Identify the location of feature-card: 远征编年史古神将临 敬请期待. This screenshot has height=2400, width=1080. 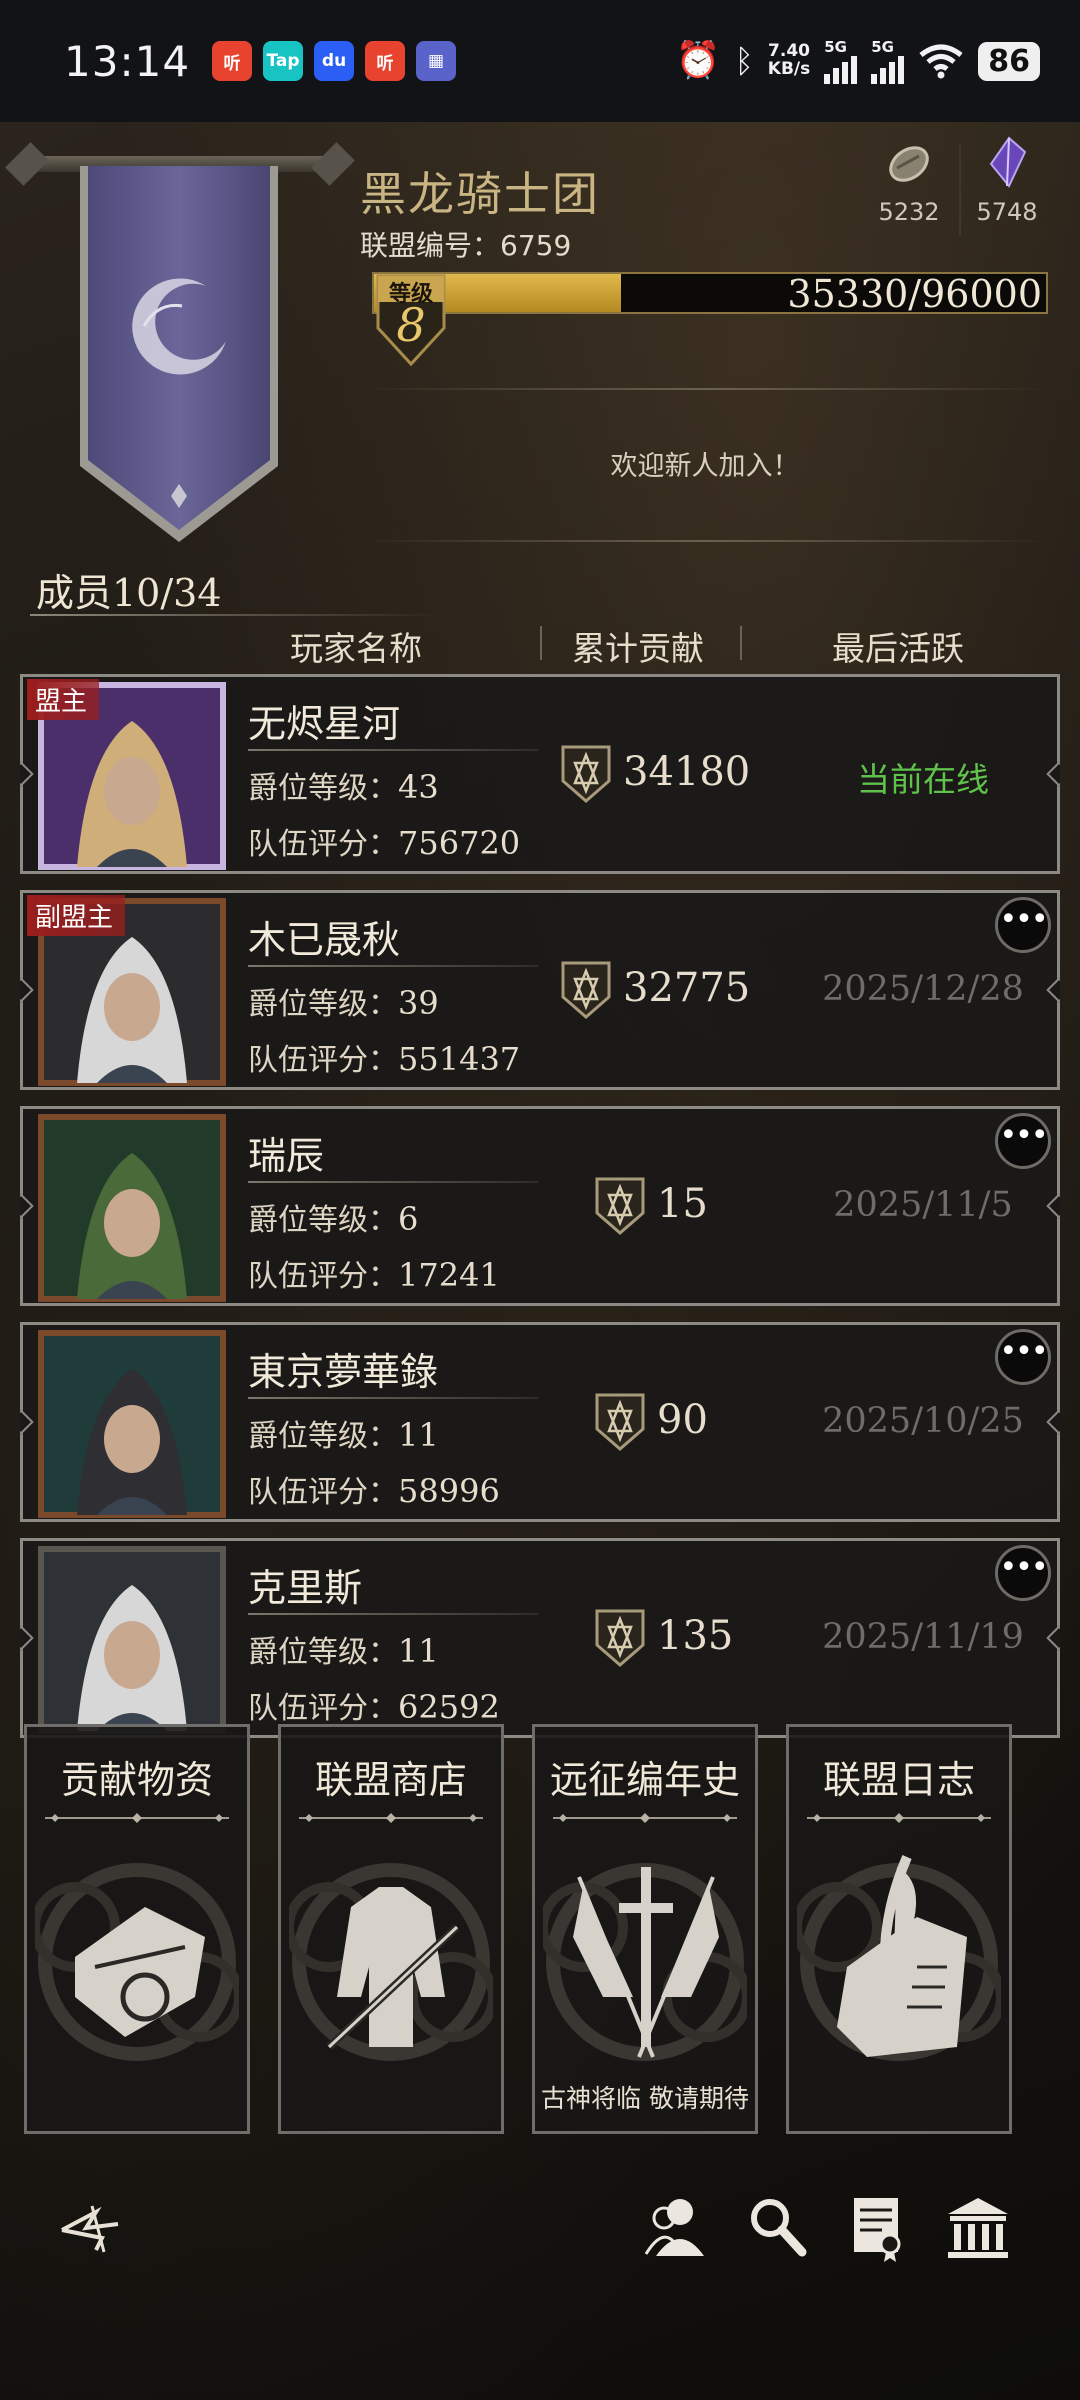
(645, 1929).